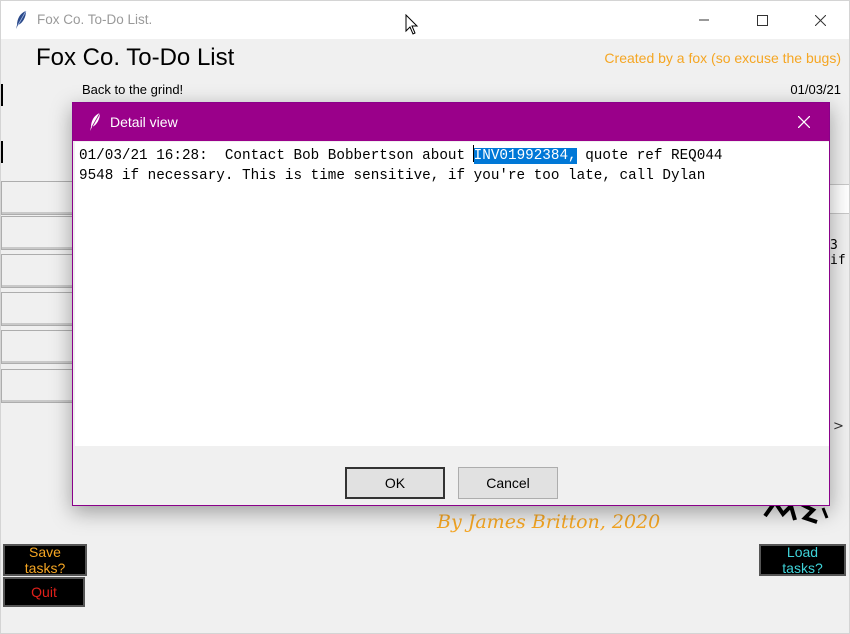  I want to click on scroll-right-arrow: >, so click(838, 426).